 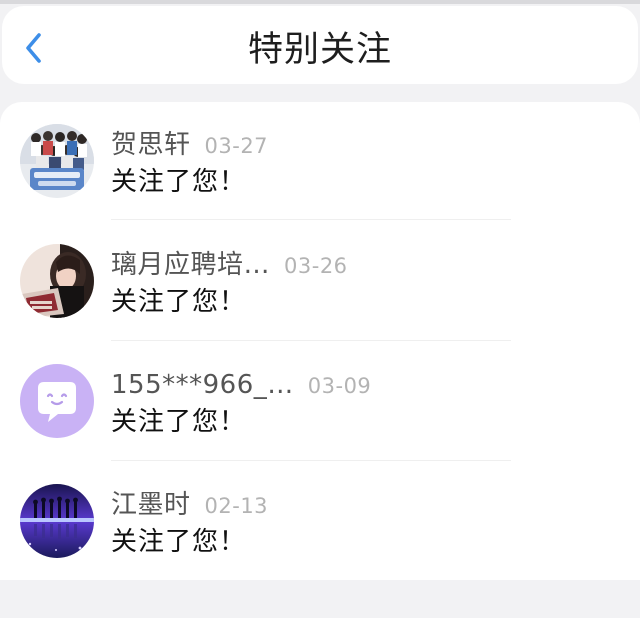 What do you see at coordinates (151, 505) in the screenshot?
I see `user-name: 江墨时` at bounding box center [151, 505].